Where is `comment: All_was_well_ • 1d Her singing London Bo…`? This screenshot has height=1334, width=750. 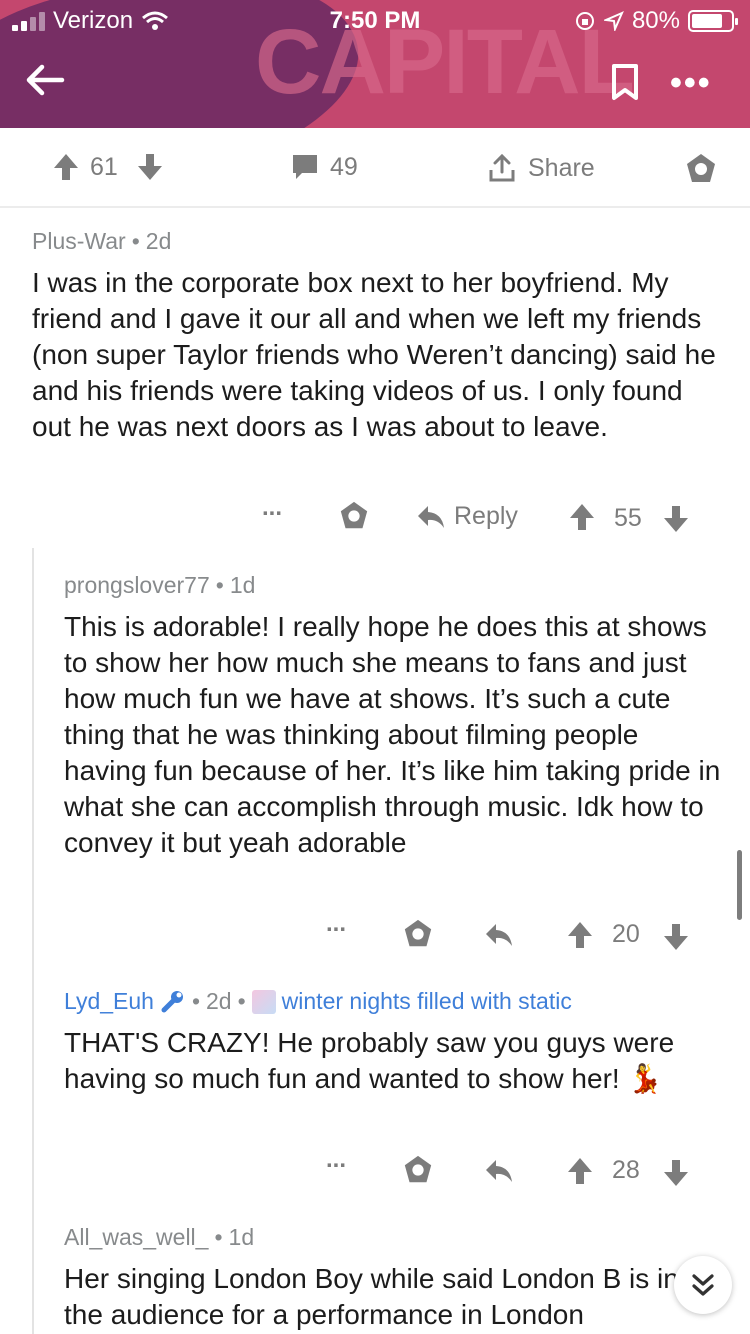
comment: All_was_well_ • 1d Her singing London Bo… is located at coordinates (394, 1278).